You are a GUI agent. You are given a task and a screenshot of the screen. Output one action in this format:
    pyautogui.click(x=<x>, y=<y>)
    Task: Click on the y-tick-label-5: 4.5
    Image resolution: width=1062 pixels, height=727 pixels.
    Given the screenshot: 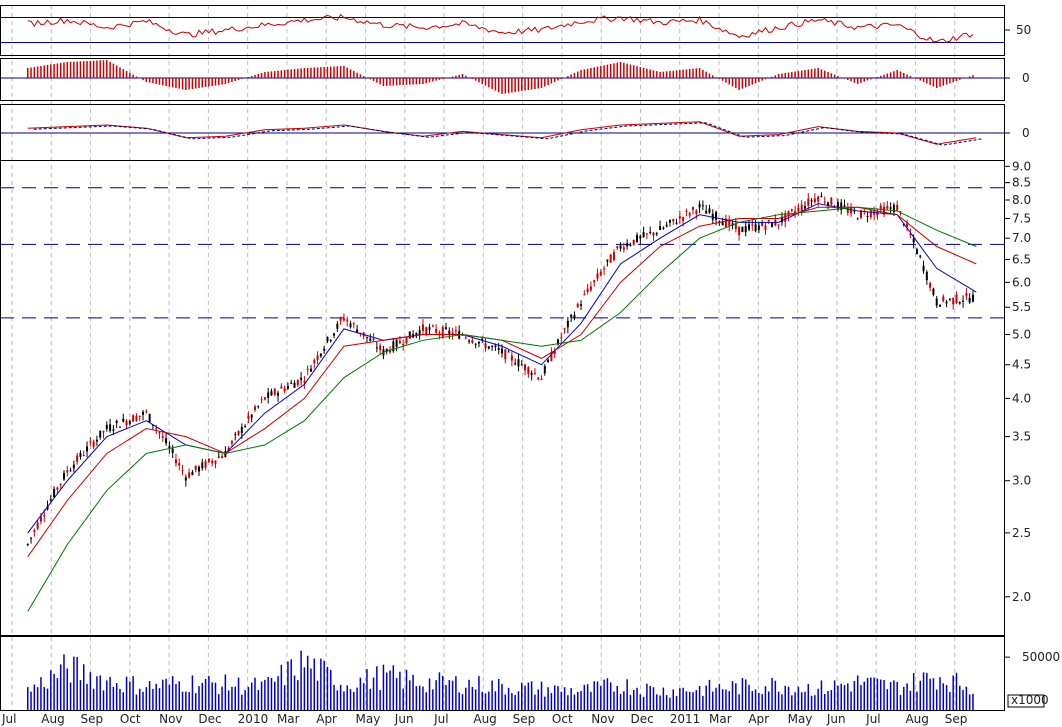 What is the action you would take?
    pyautogui.click(x=1021, y=365)
    